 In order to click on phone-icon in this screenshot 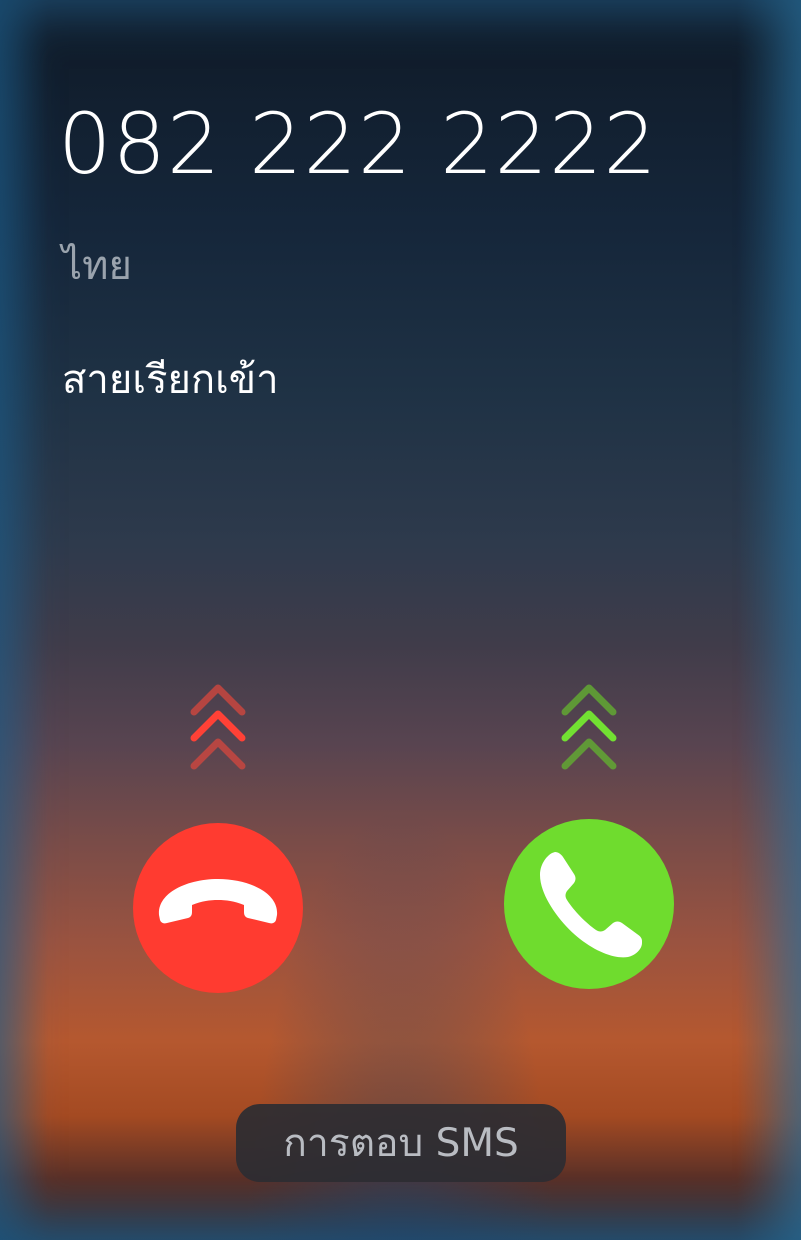, I will do `click(589, 904)`.